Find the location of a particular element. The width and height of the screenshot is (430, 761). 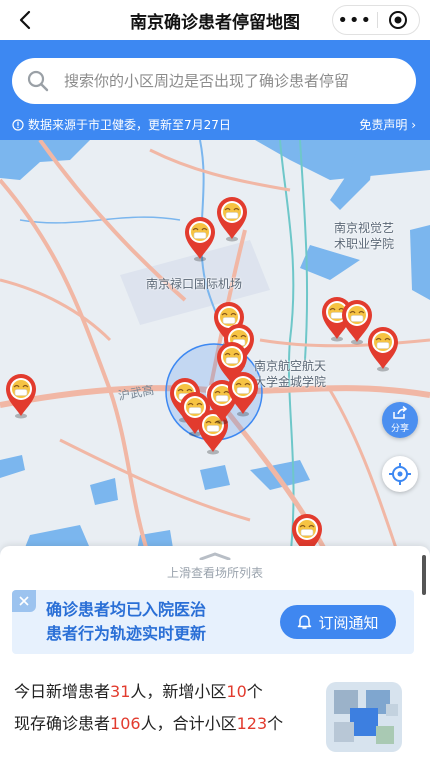

search-bar is located at coordinates (214, 81).